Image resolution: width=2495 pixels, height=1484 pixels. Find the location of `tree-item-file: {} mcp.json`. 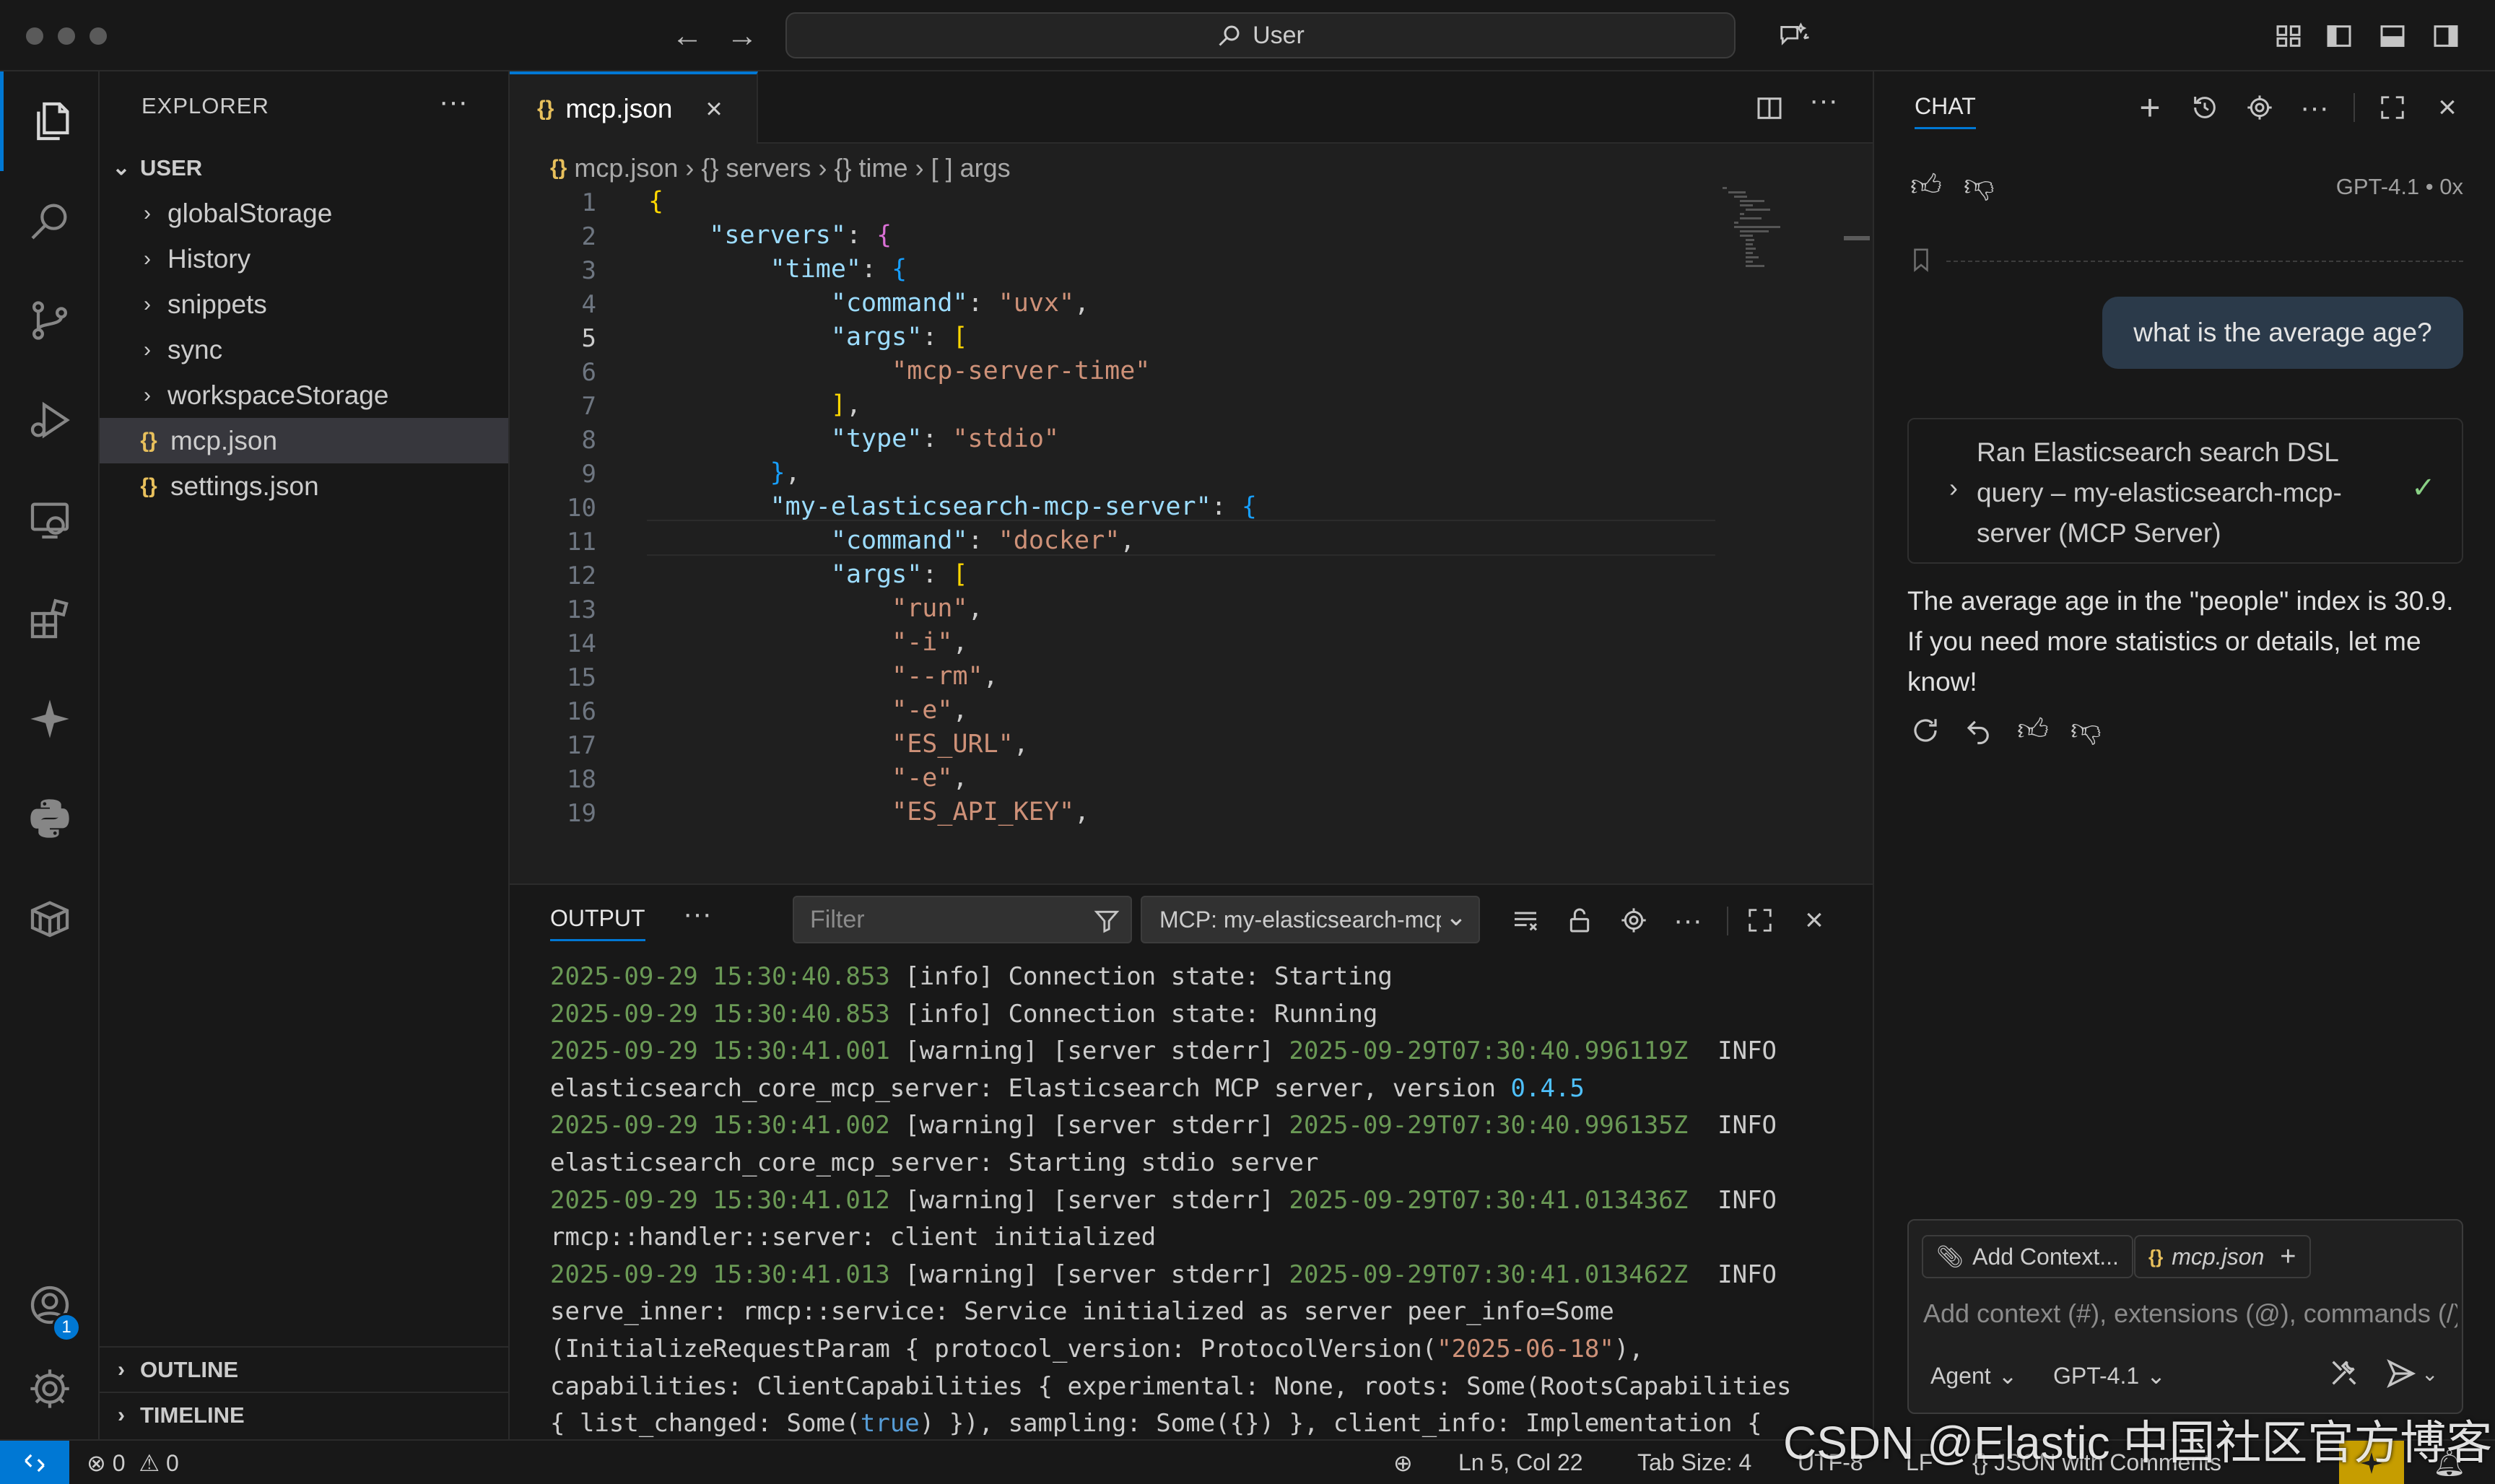

tree-item-file: {} mcp.json is located at coordinates (304, 440).